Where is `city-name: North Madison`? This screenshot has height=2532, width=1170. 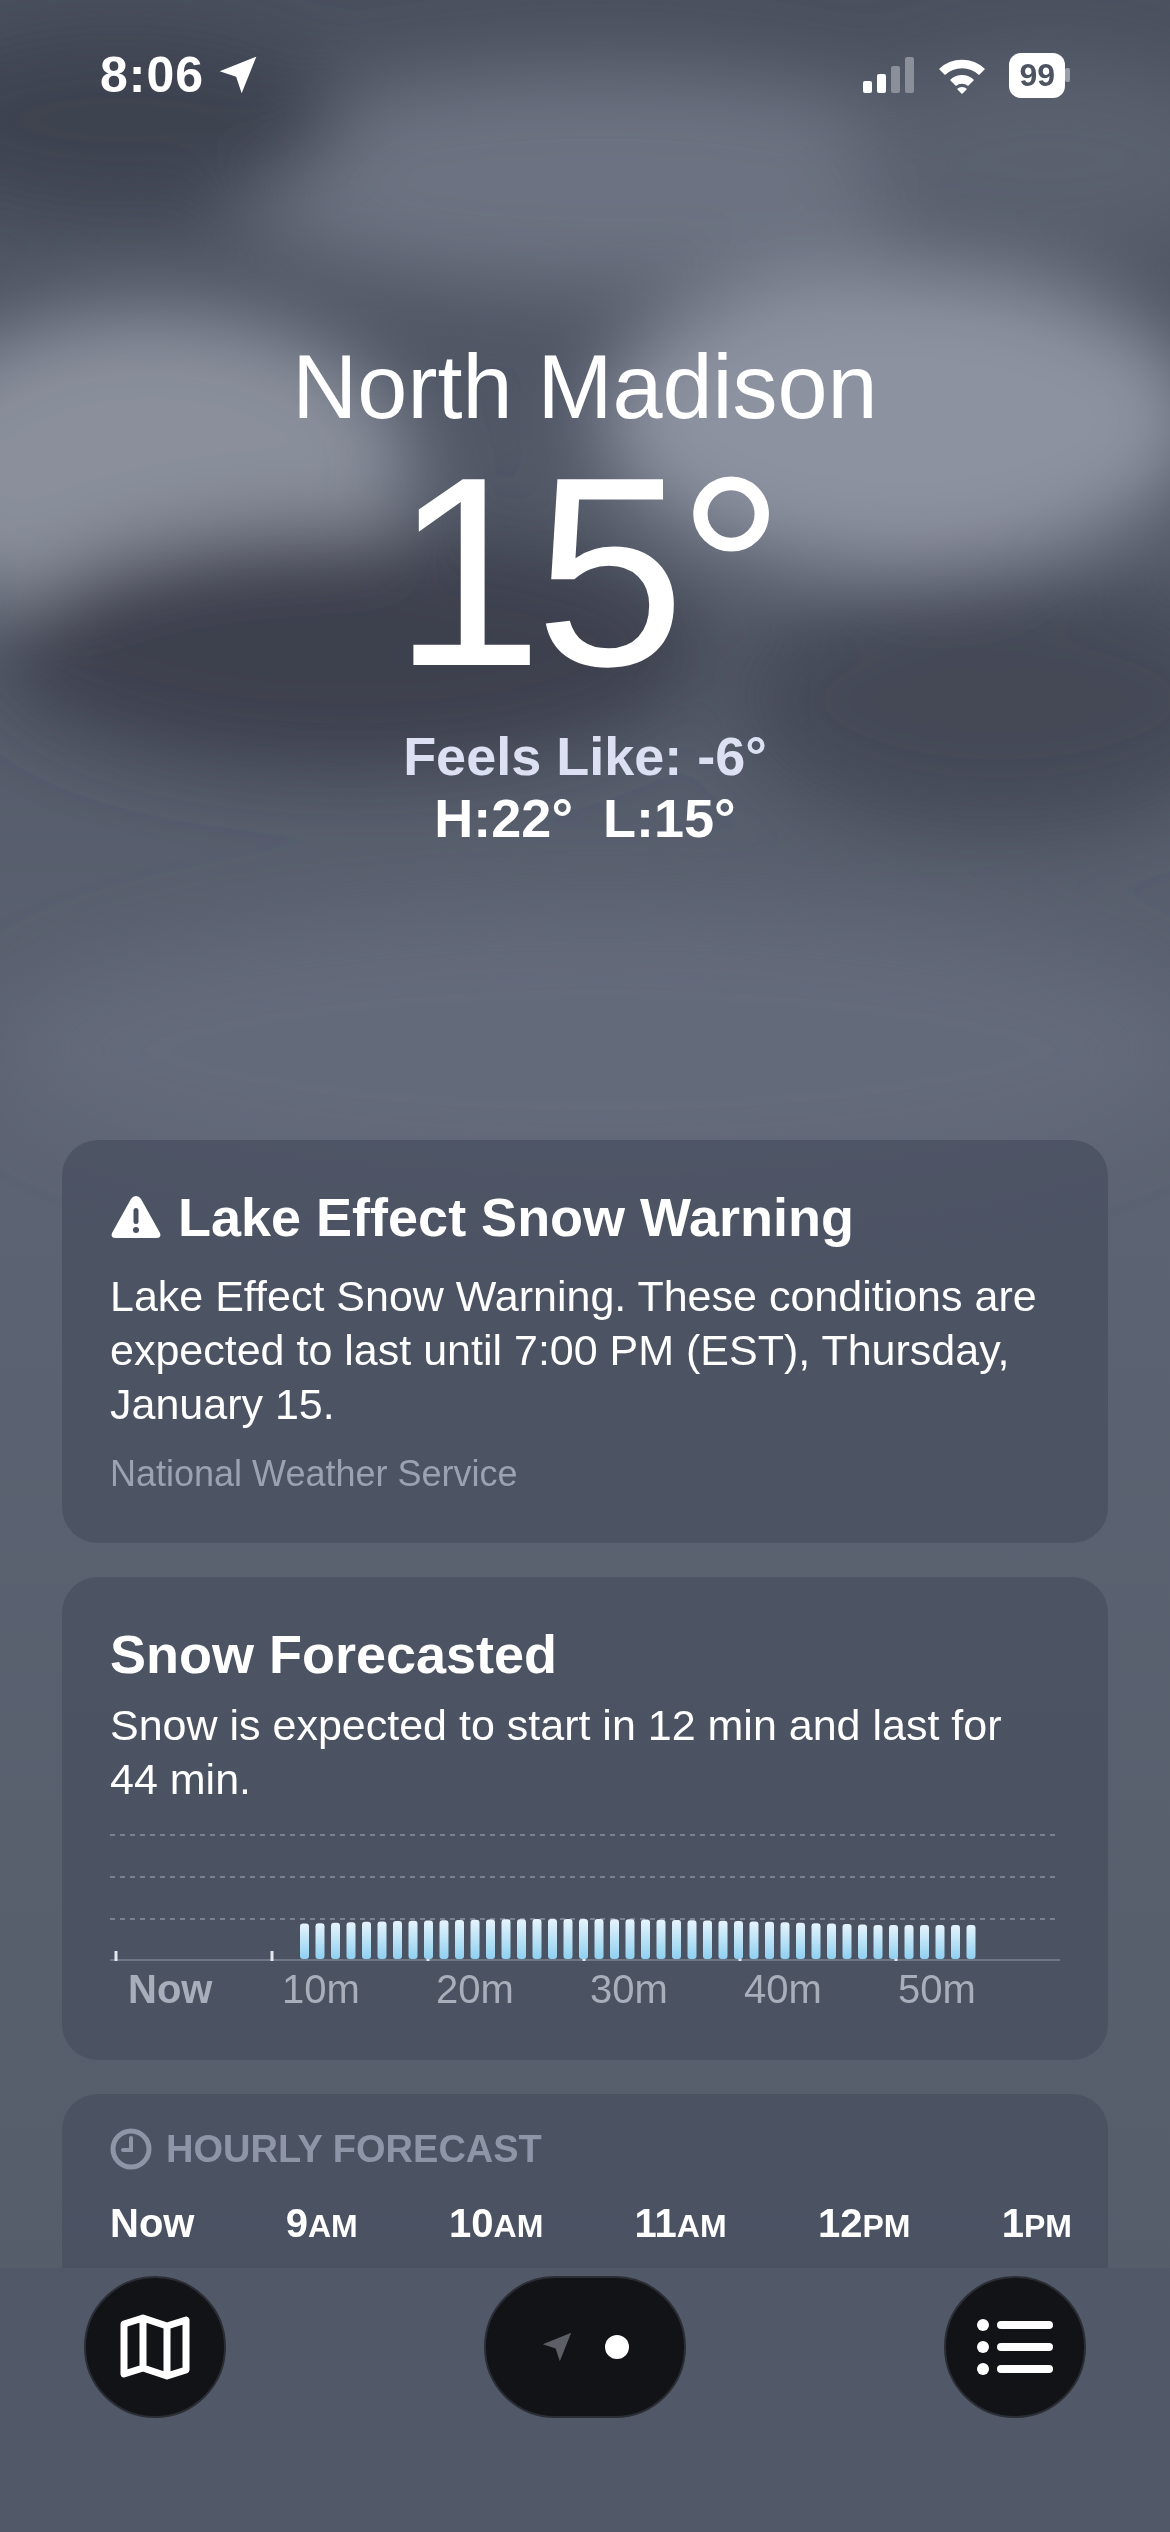 city-name: North Madison is located at coordinates (585, 387).